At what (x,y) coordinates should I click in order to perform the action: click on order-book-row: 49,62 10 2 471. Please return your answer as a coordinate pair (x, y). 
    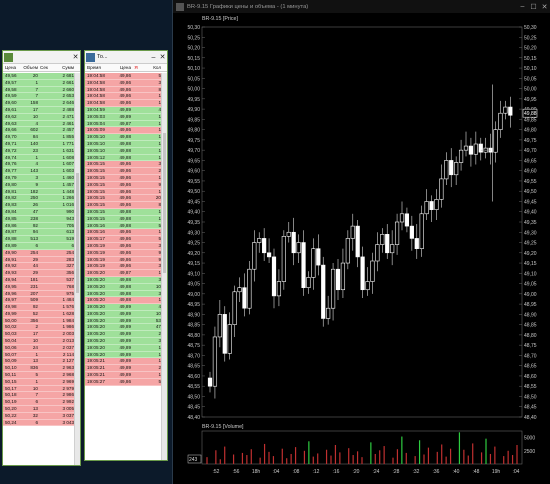
    Looking at the image, I should click on (38, 117).